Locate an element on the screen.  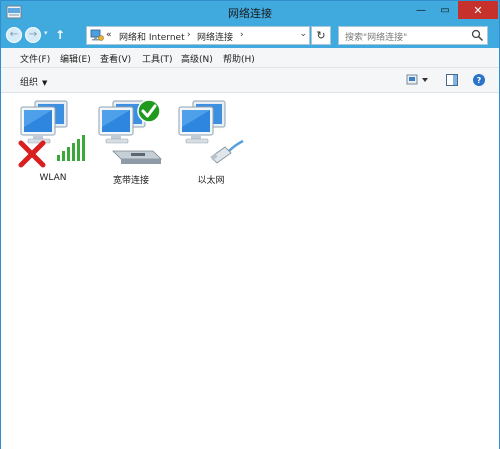
help-icon: ? is located at coordinates (479, 80).